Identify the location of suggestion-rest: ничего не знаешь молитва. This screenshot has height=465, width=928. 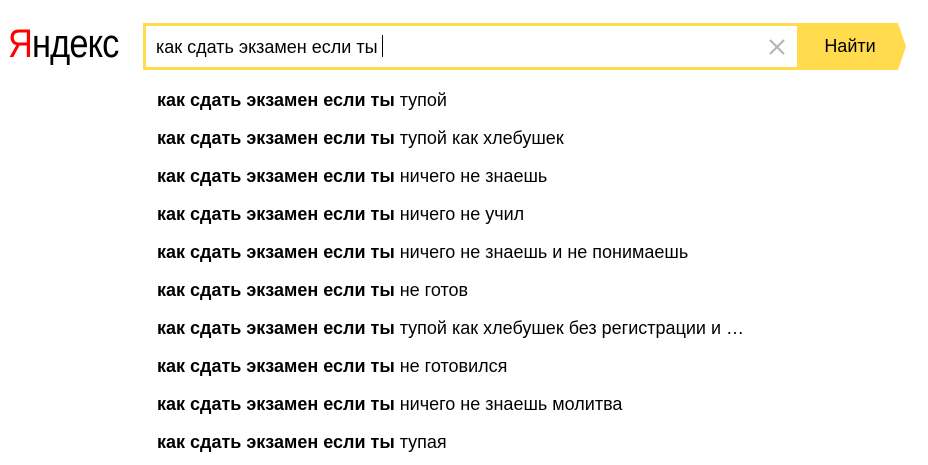
(511, 404).